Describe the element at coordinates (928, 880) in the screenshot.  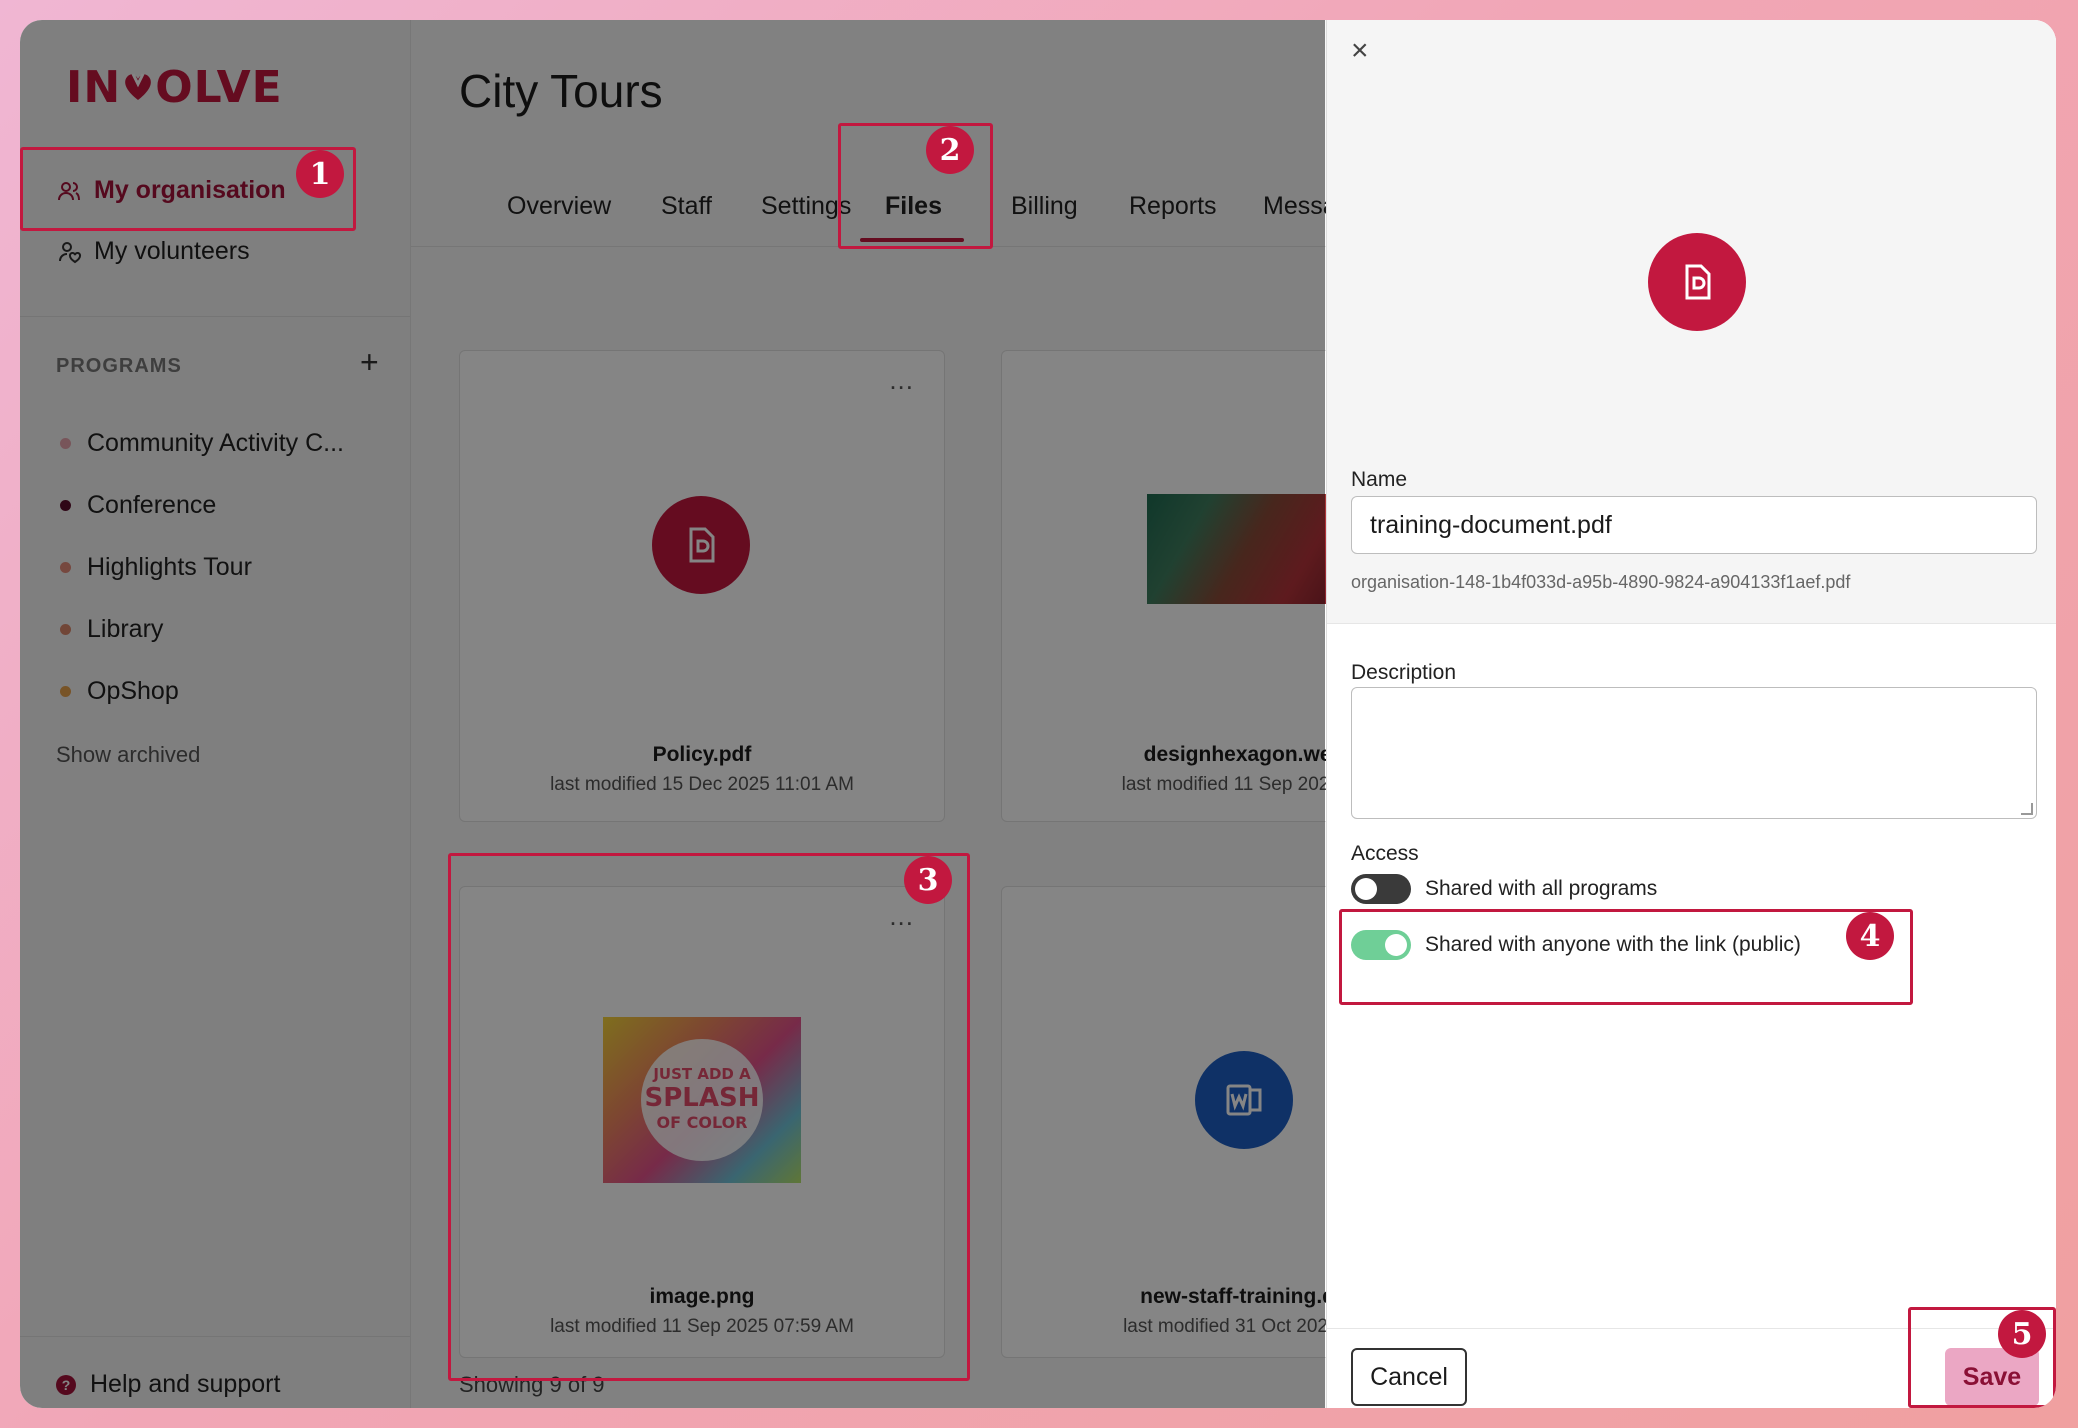
I see `step-badge: 3` at that location.